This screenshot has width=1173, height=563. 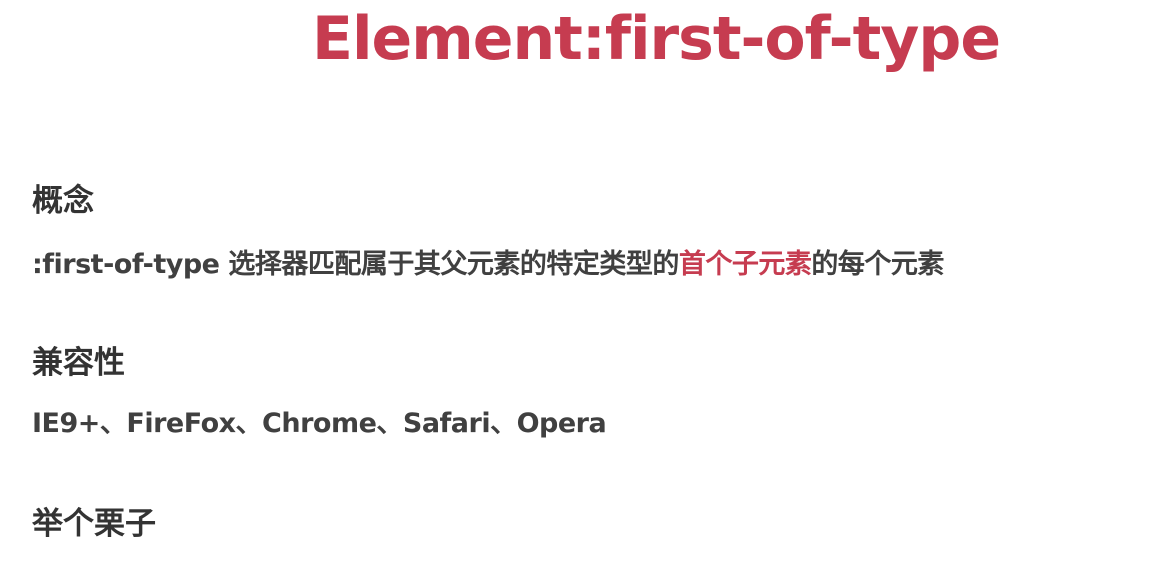 What do you see at coordinates (877, 264) in the screenshot?
I see `concept-text-after: 的每个元素` at bounding box center [877, 264].